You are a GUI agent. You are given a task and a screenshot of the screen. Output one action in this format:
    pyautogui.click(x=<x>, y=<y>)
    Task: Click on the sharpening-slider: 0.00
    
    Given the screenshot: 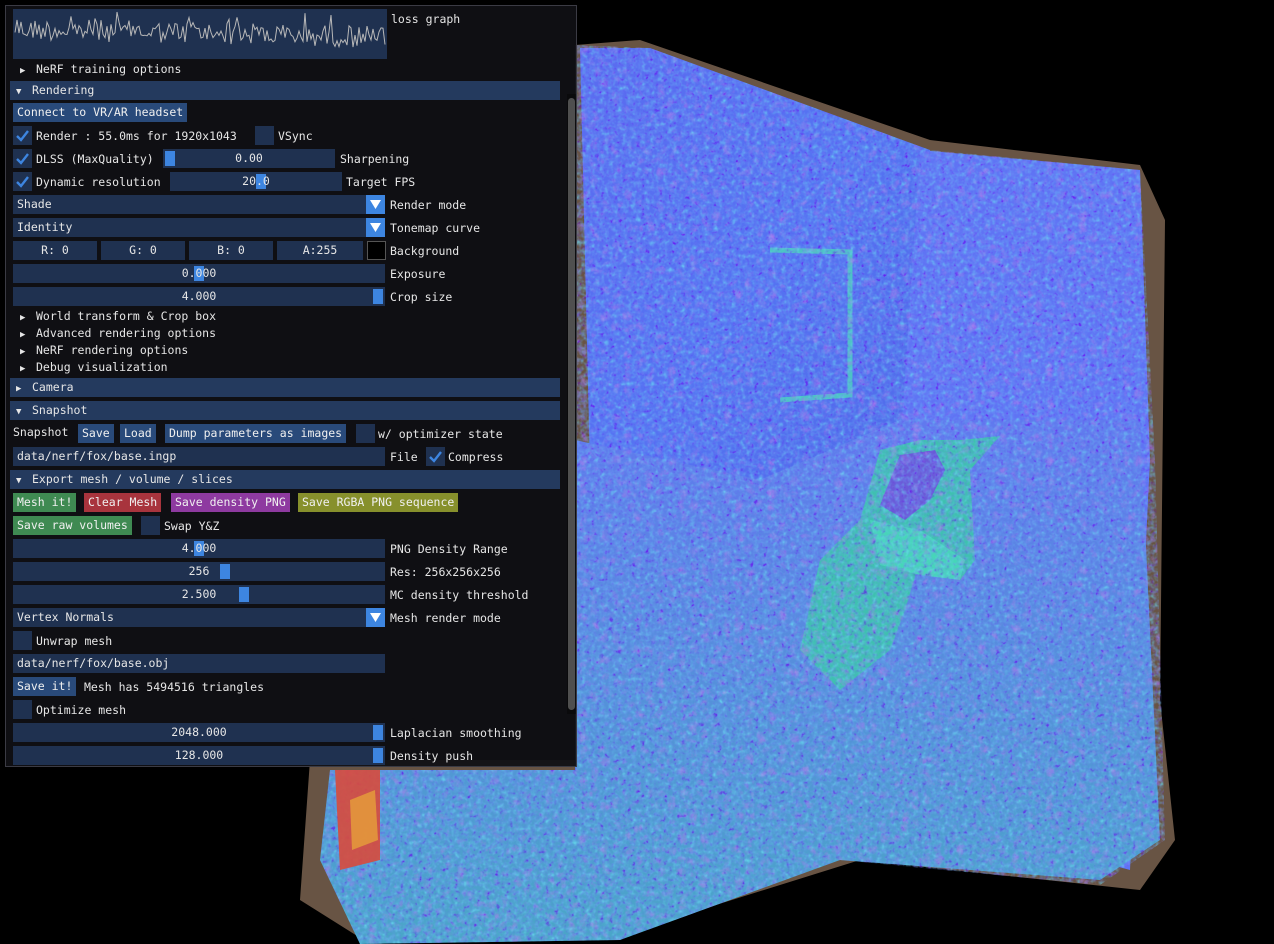 What is the action you would take?
    pyautogui.click(x=249, y=158)
    